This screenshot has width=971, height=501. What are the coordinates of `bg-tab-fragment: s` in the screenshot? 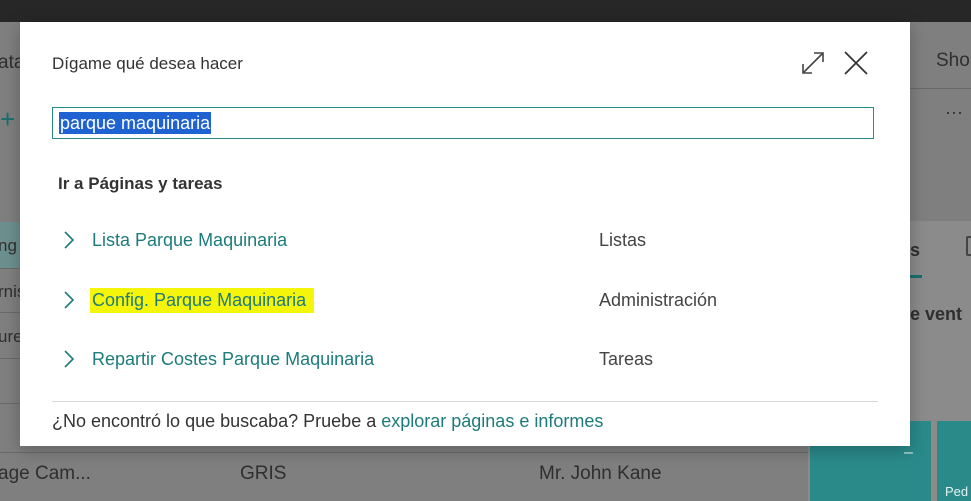 It's located at (915, 250).